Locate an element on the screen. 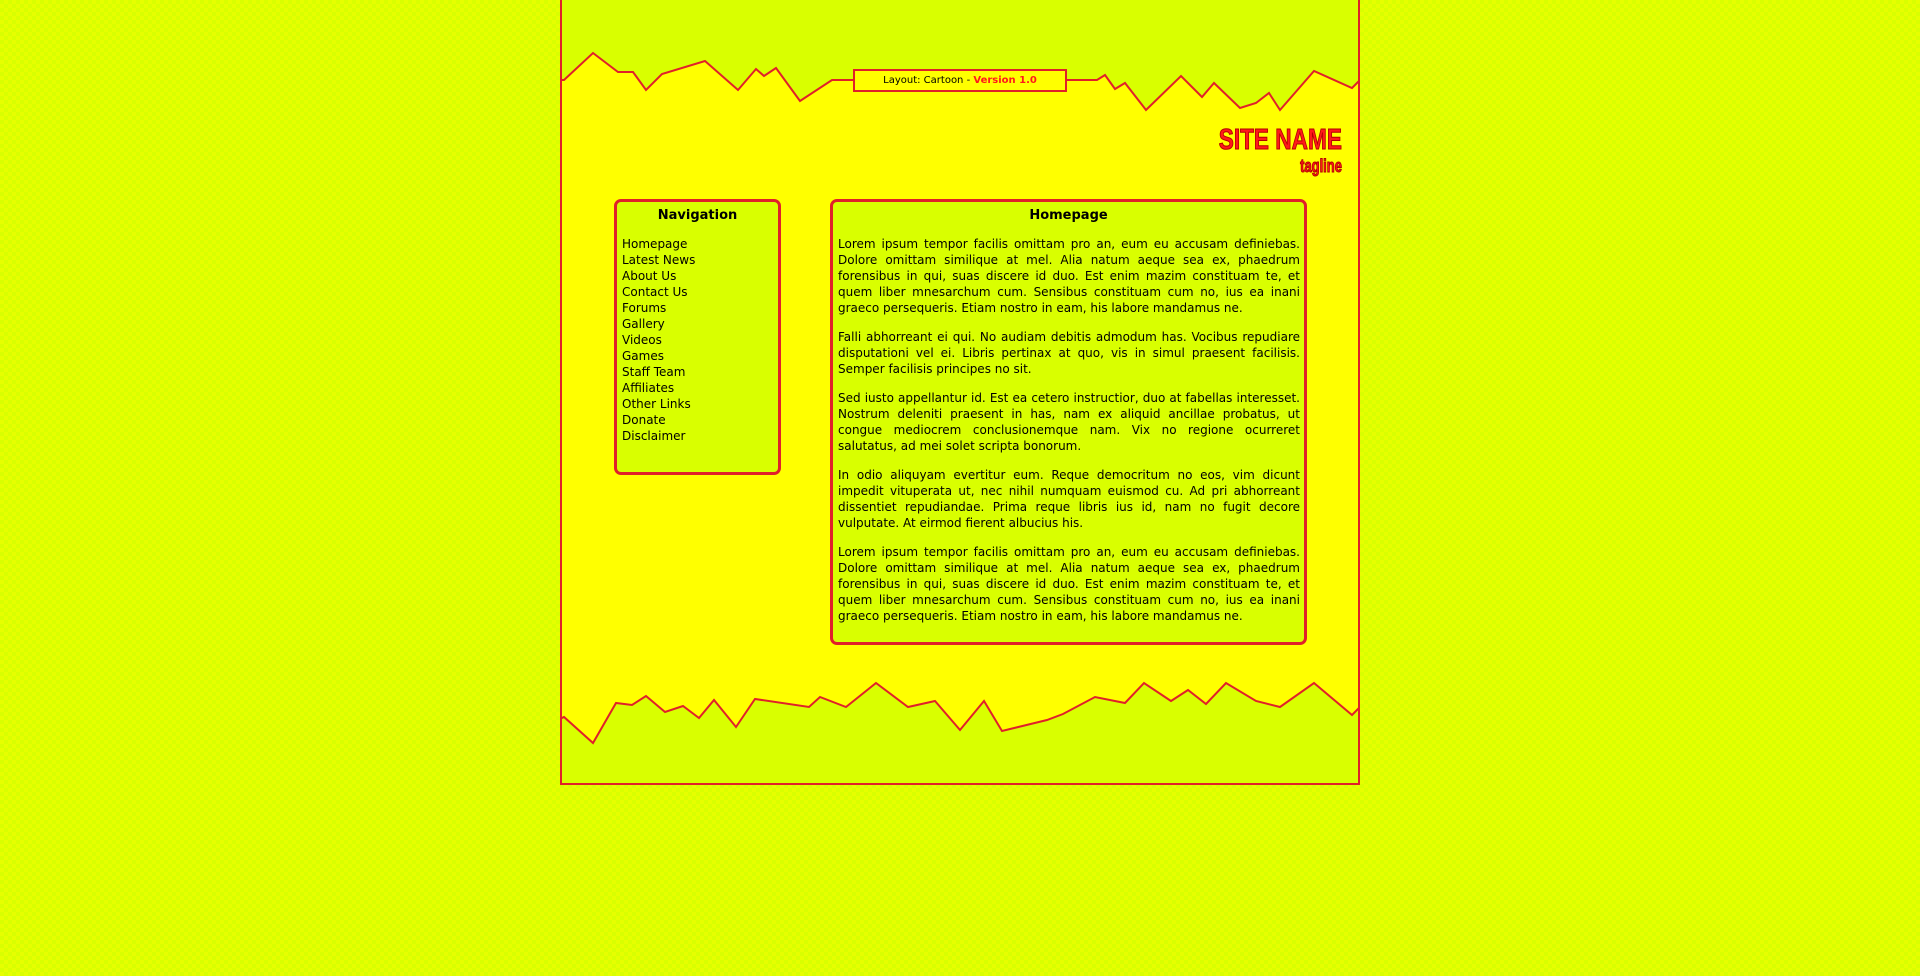 Image resolution: width=1920 pixels, height=976 pixels. version-label: Version 1.0 is located at coordinates (1005, 80).